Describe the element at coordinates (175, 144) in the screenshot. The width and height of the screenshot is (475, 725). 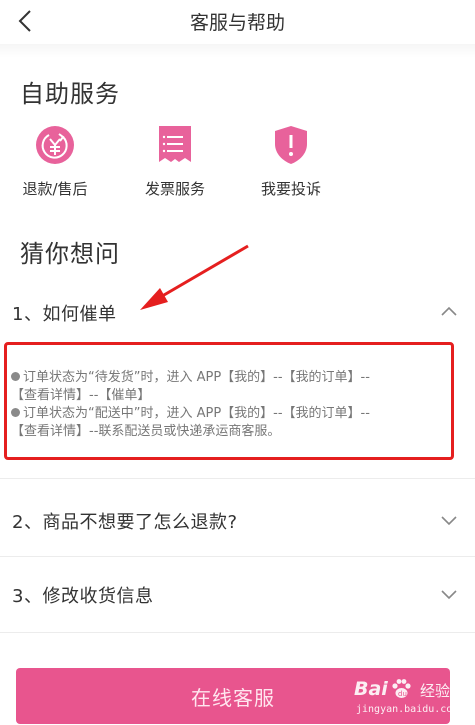
I see `invoice-receipt-icon` at that location.